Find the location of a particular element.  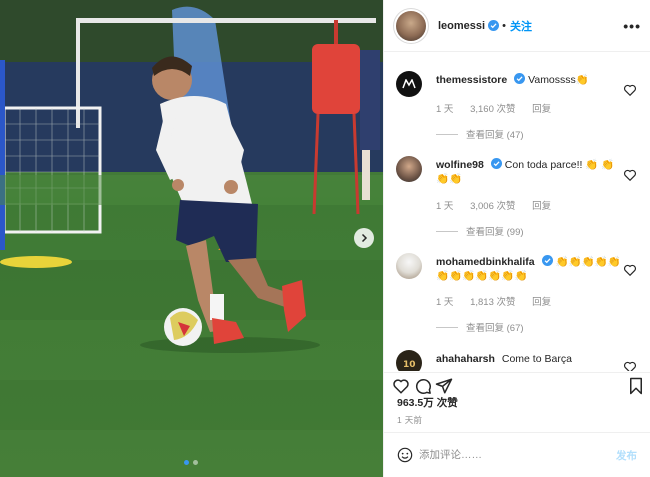

paper-plane-icon is located at coordinates (444, 386).